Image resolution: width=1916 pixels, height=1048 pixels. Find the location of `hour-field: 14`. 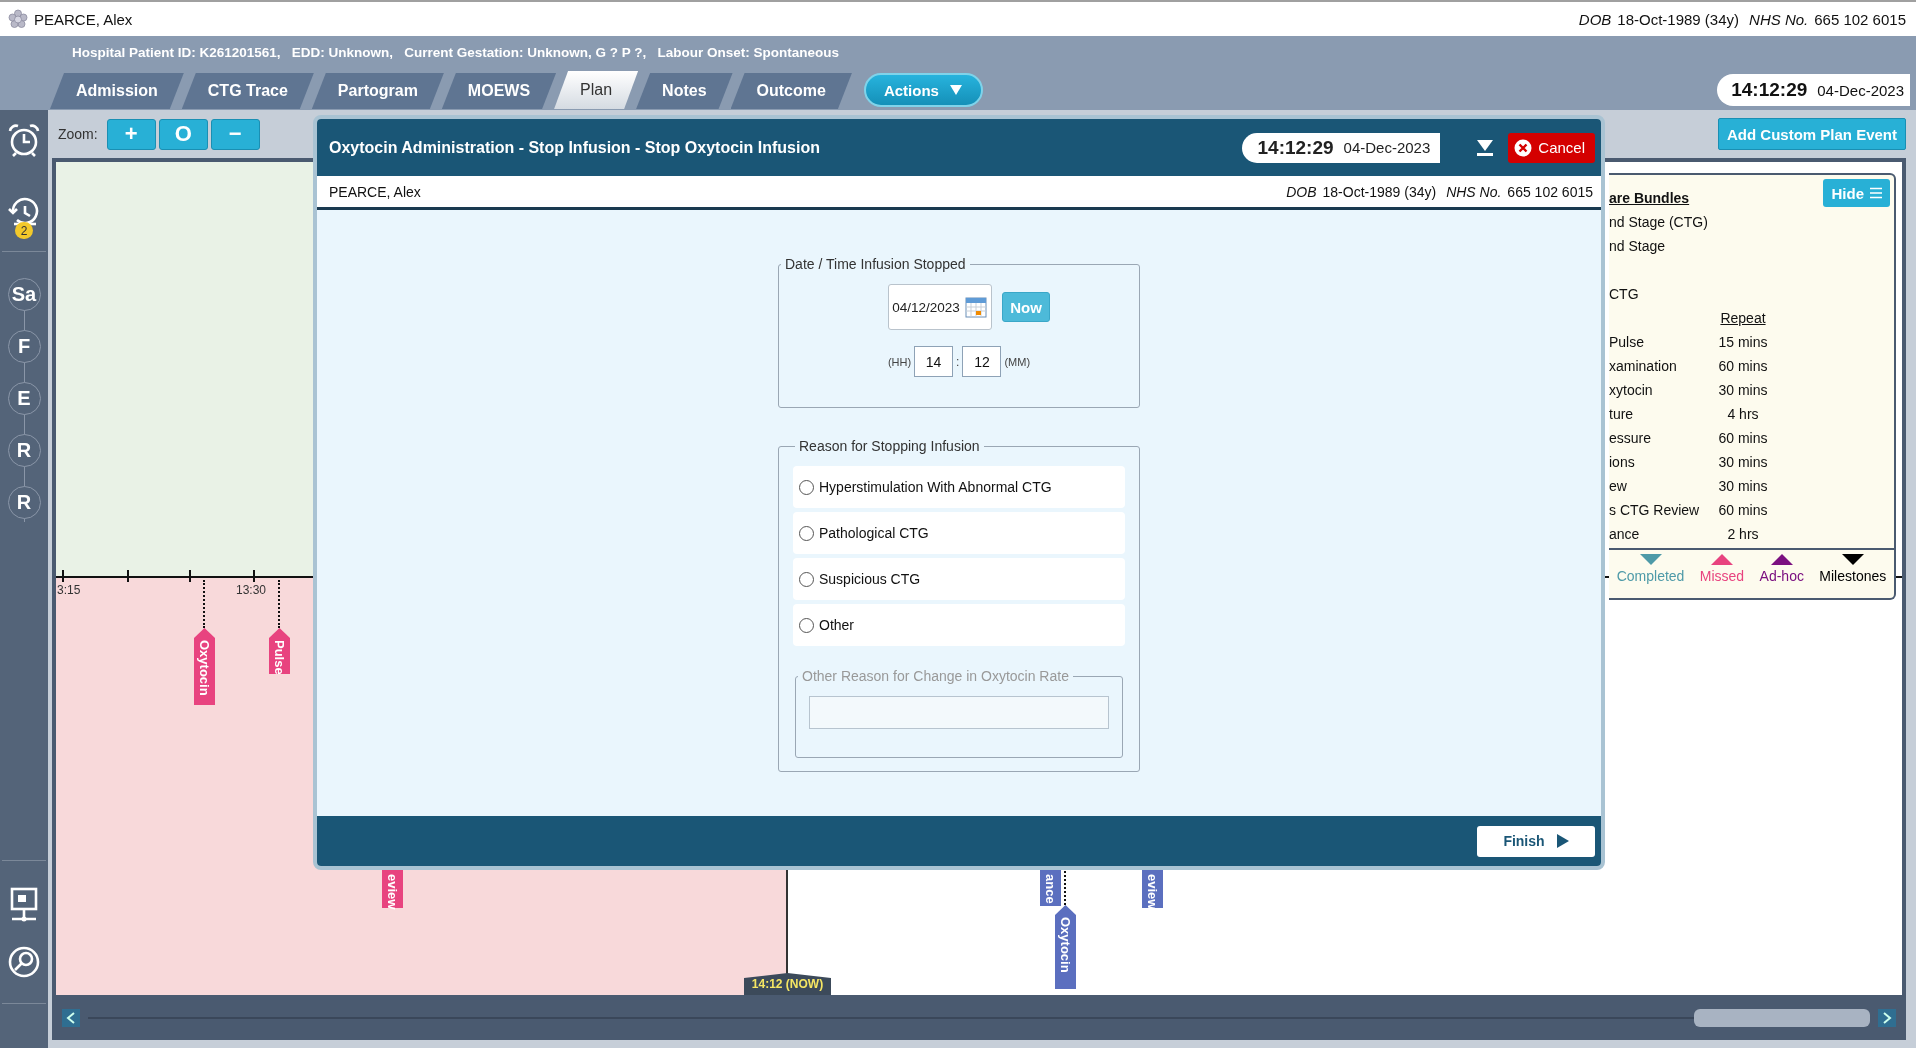

hour-field: 14 is located at coordinates (934, 361).